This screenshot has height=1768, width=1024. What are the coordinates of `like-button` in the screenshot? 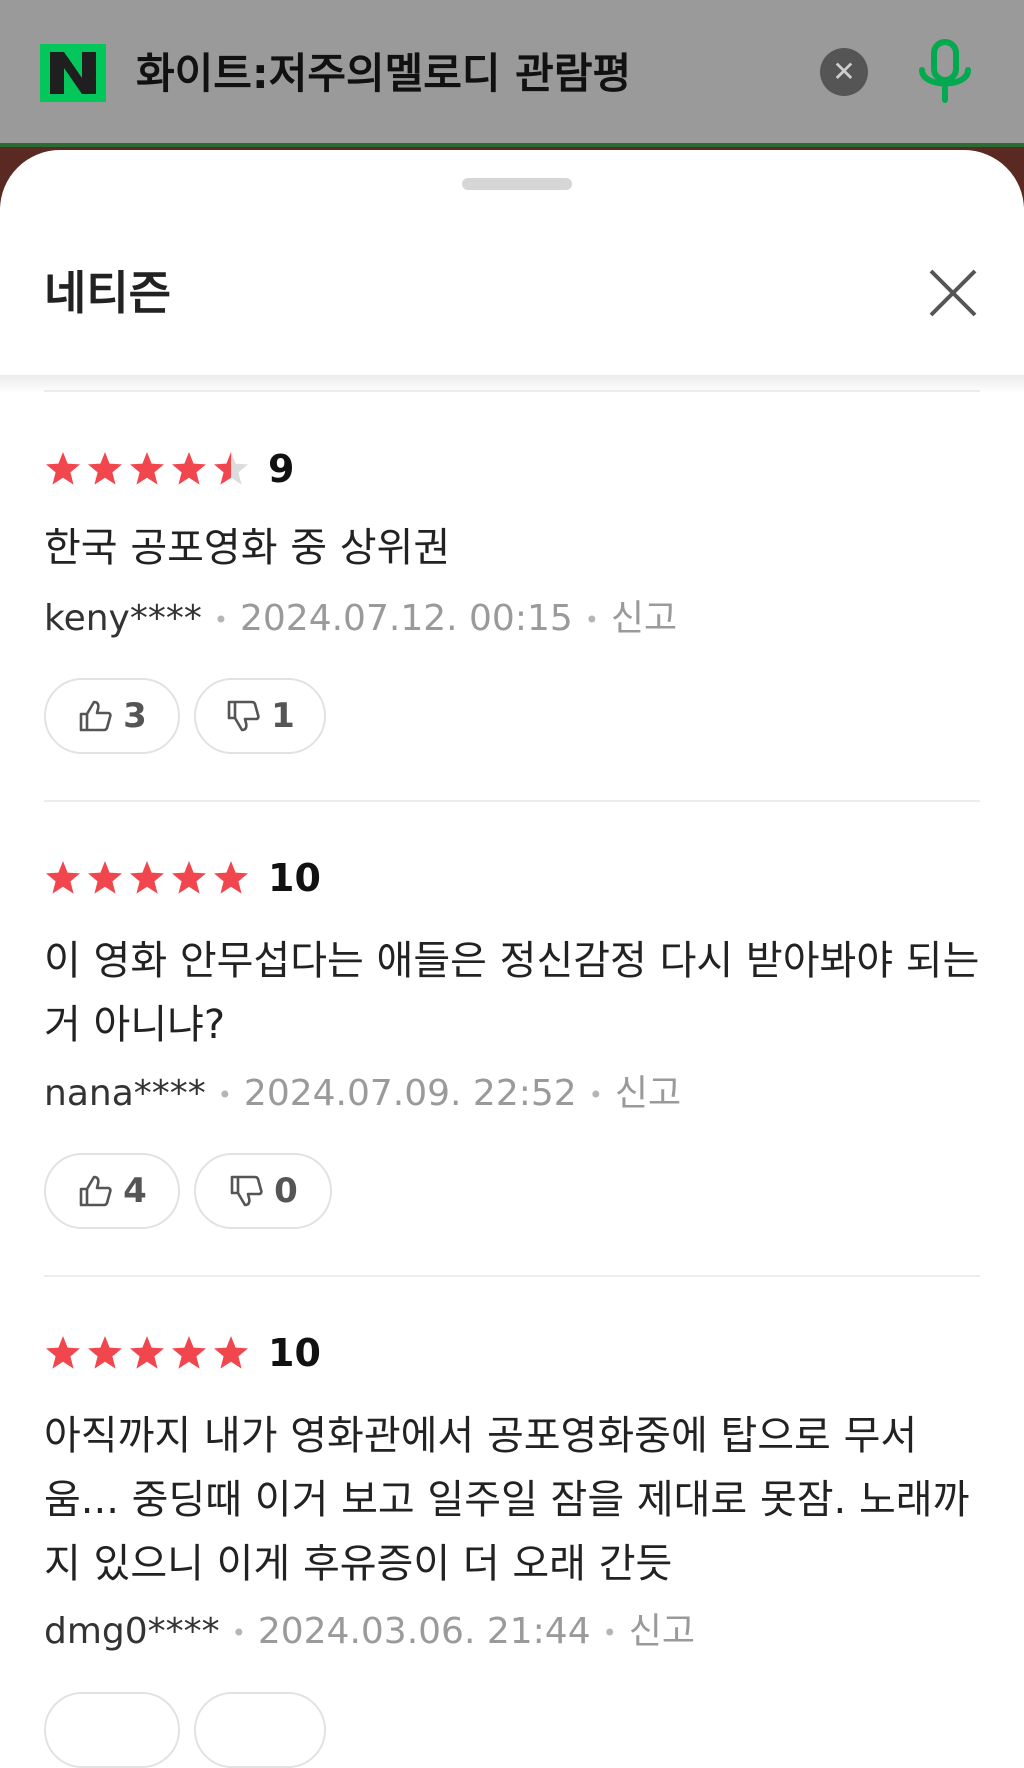 It's located at (112, 1730).